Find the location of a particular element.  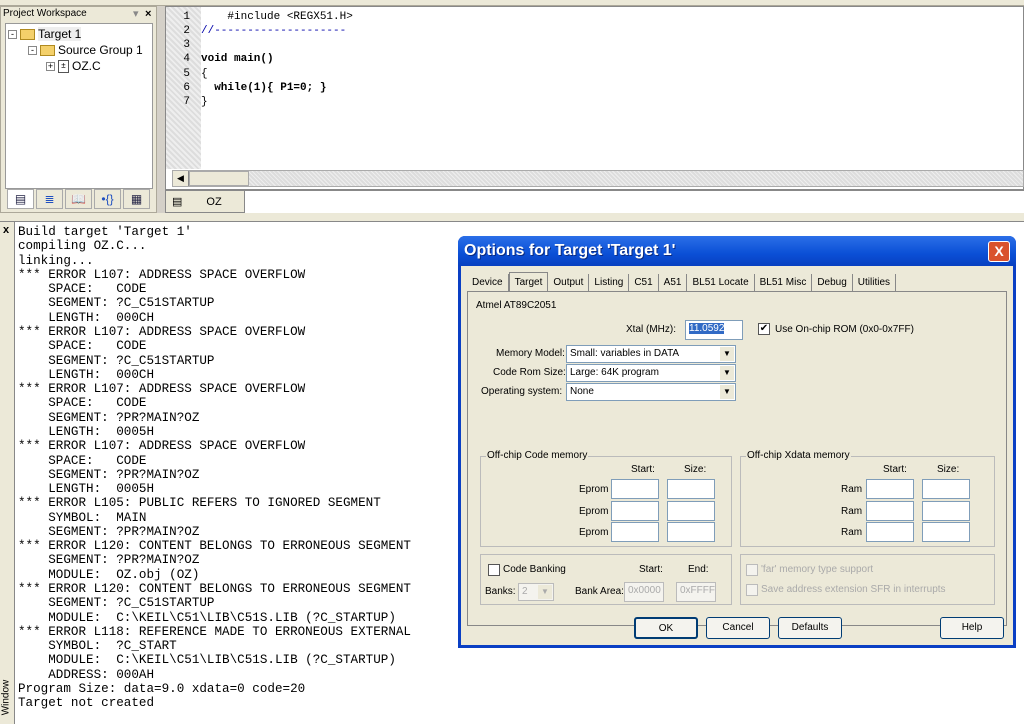

files-icon: ▤ is located at coordinates (20, 199).